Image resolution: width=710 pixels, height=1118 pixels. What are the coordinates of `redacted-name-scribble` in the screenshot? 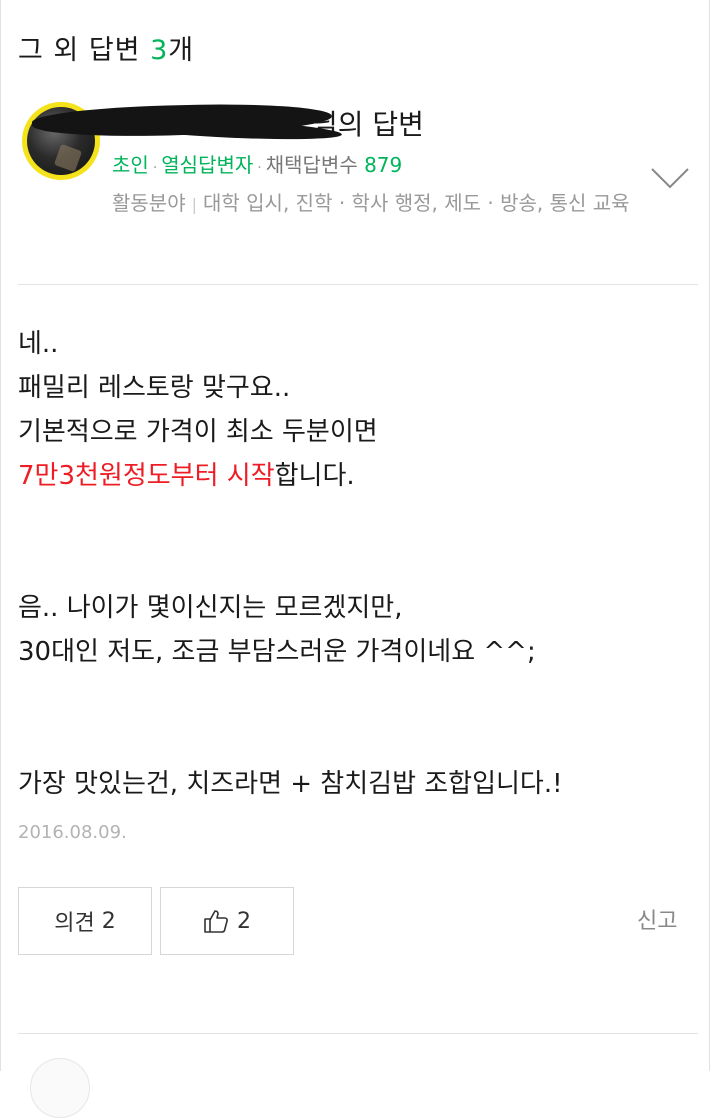 It's located at (212, 123).